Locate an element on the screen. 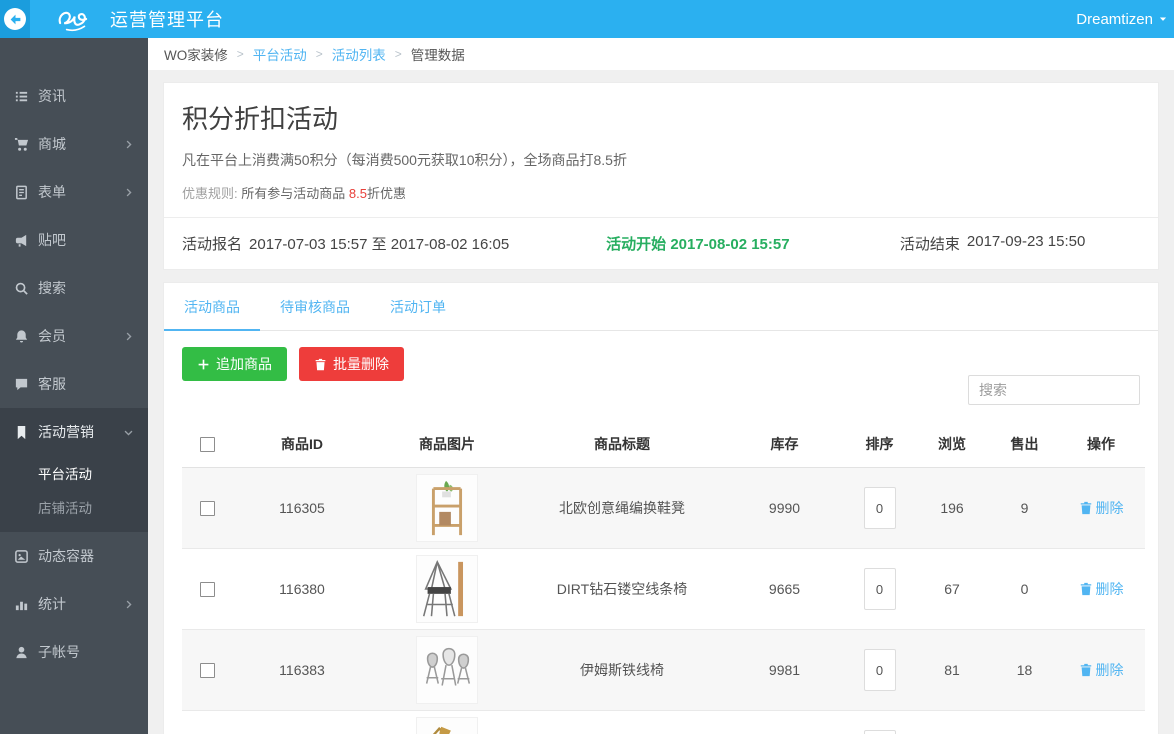  sidebar-item-service: 客服 is located at coordinates (74, 384).